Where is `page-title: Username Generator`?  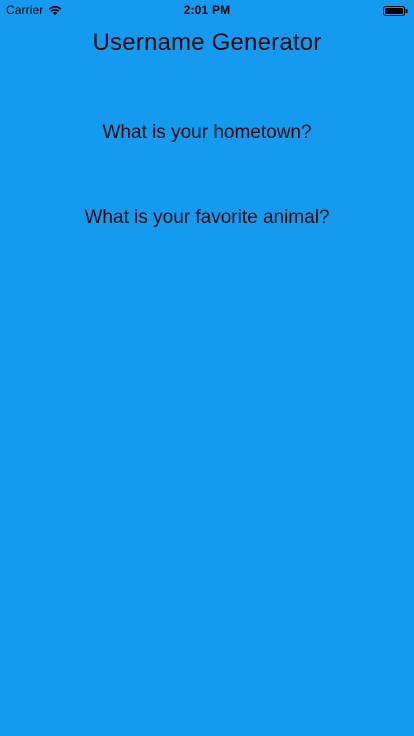 page-title: Username Generator is located at coordinates (207, 42).